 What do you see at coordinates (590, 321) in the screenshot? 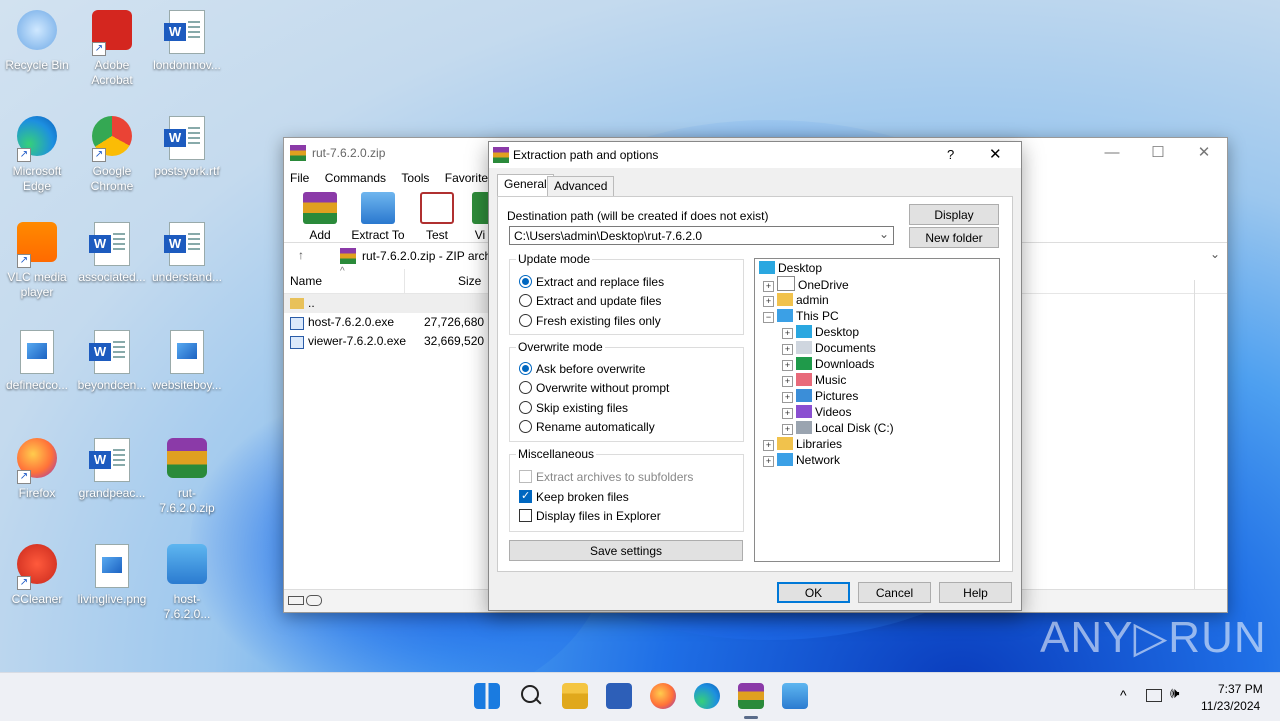
I see `radio-fresh-existing: Fresh existing files only` at bounding box center [590, 321].